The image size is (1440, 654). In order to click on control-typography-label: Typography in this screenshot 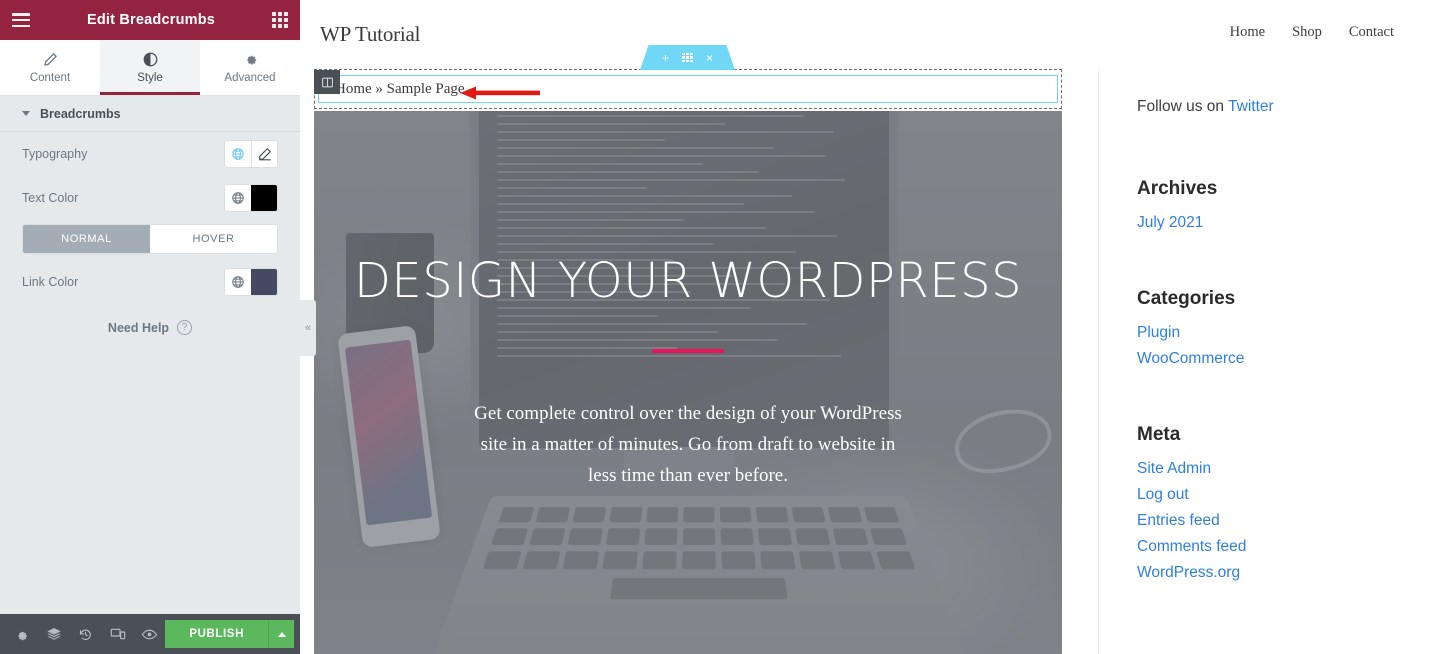, I will do `click(55, 154)`.